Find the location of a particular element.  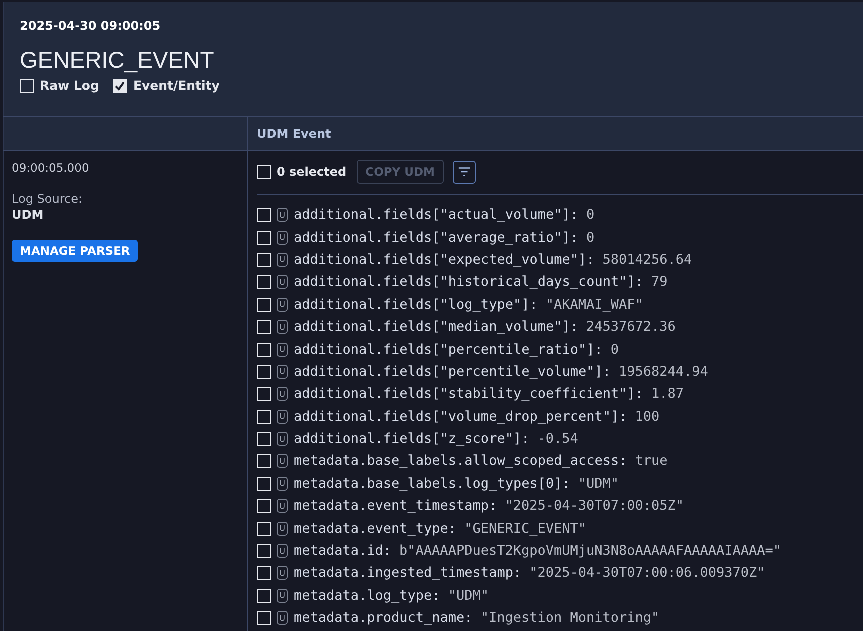

event-timestamp: 2025-04-30 09:00:05 is located at coordinates (91, 26).